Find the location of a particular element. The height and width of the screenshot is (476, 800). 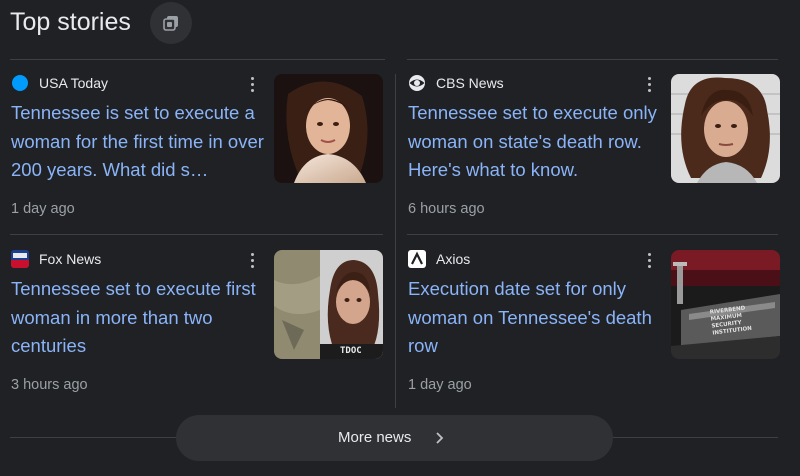

source-name: USA Today is located at coordinates (74, 83).